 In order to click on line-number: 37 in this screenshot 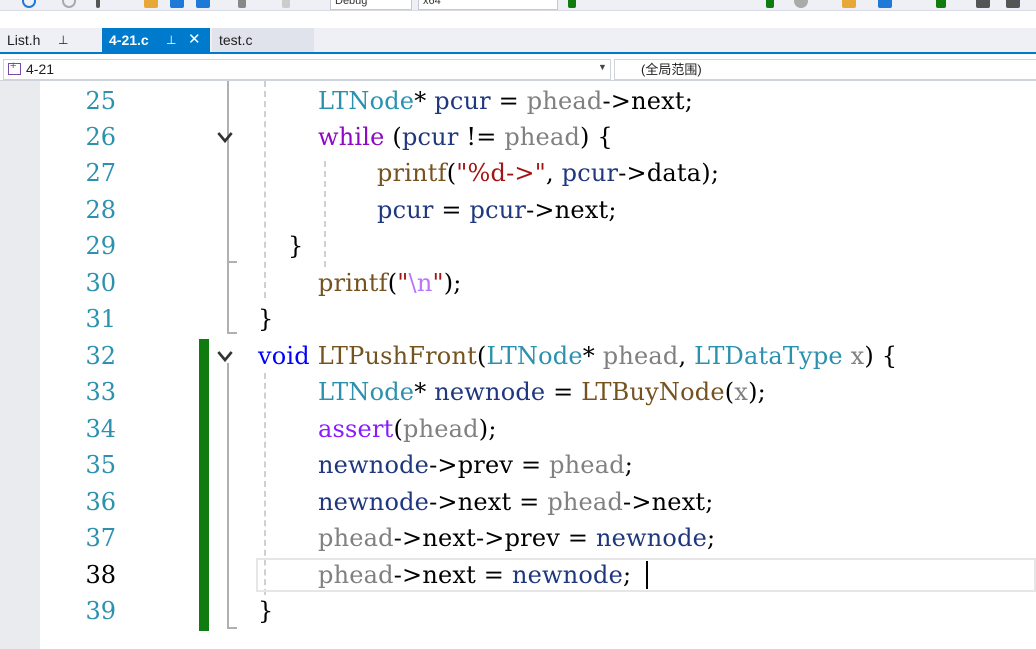, I will do `click(100, 538)`.